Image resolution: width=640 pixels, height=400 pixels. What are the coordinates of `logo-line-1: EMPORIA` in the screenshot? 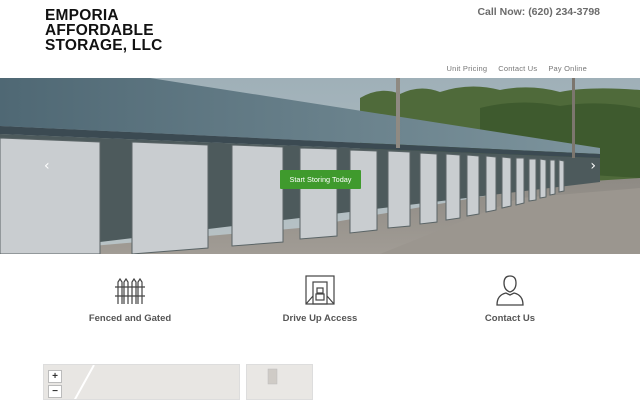 It's located at (82, 15).